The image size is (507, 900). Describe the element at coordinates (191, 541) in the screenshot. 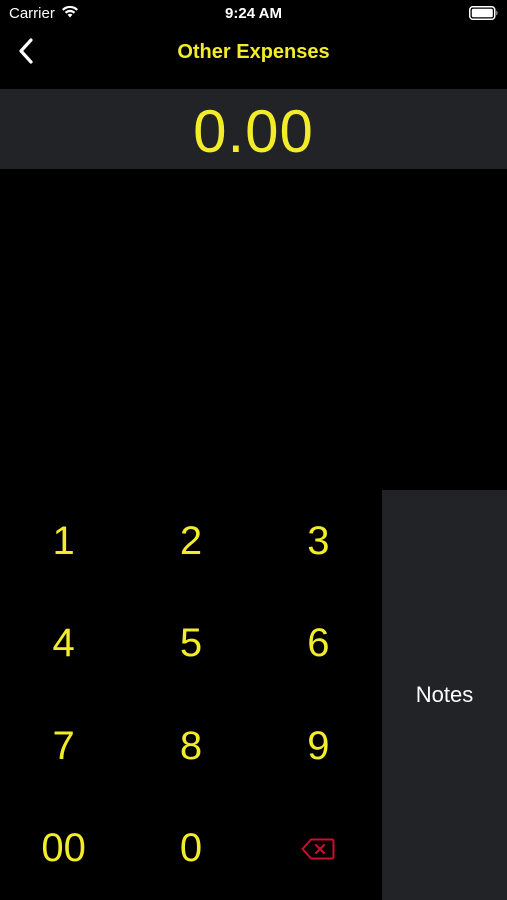

I see `key-2: 2` at that location.